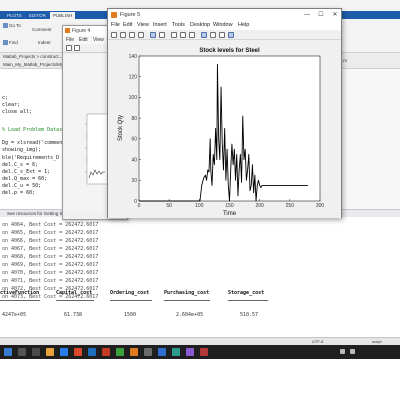  Describe the element at coordinates (5, 26) in the screenshot. I see `goto-icon` at that location.